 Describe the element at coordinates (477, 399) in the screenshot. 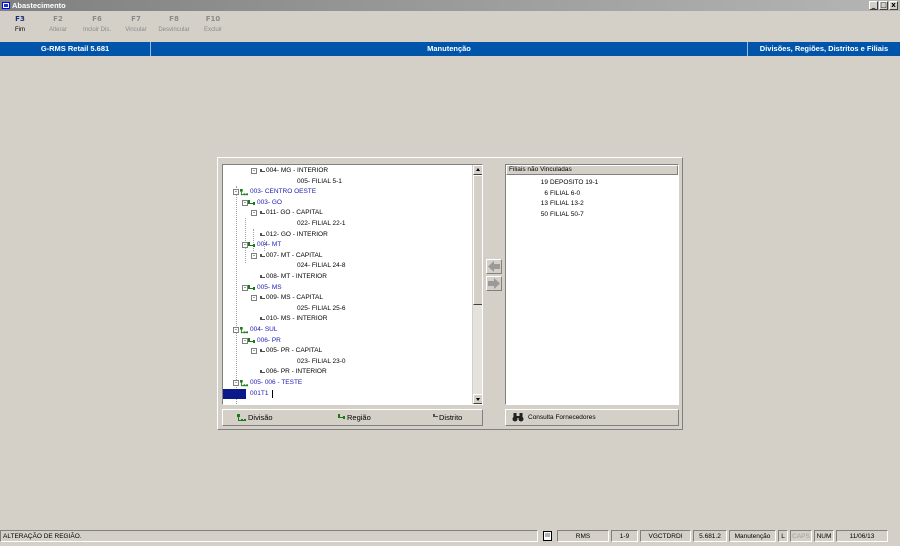

I see `scroll-down-button` at that location.